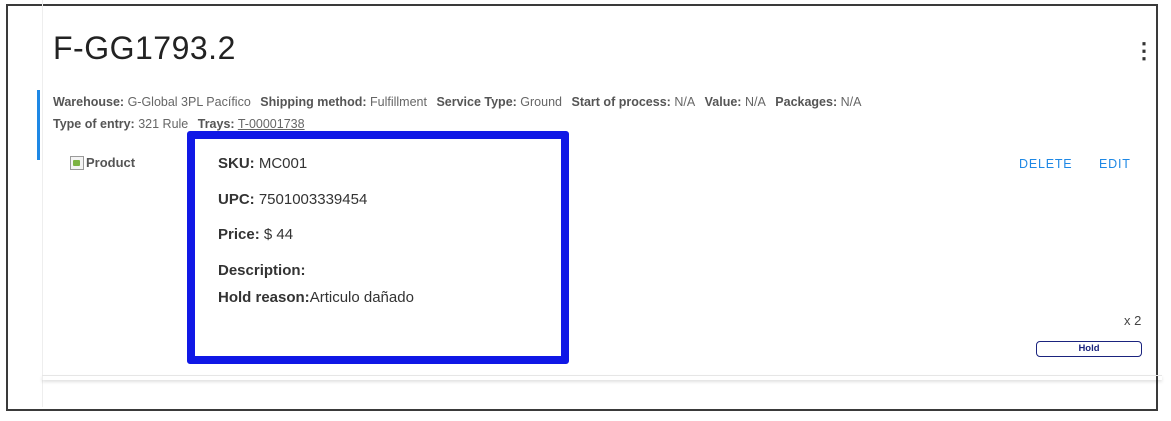 This screenshot has height=421, width=1171. Describe the element at coordinates (236, 199) in the screenshot. I see `upc-label: UPC:` at that location.